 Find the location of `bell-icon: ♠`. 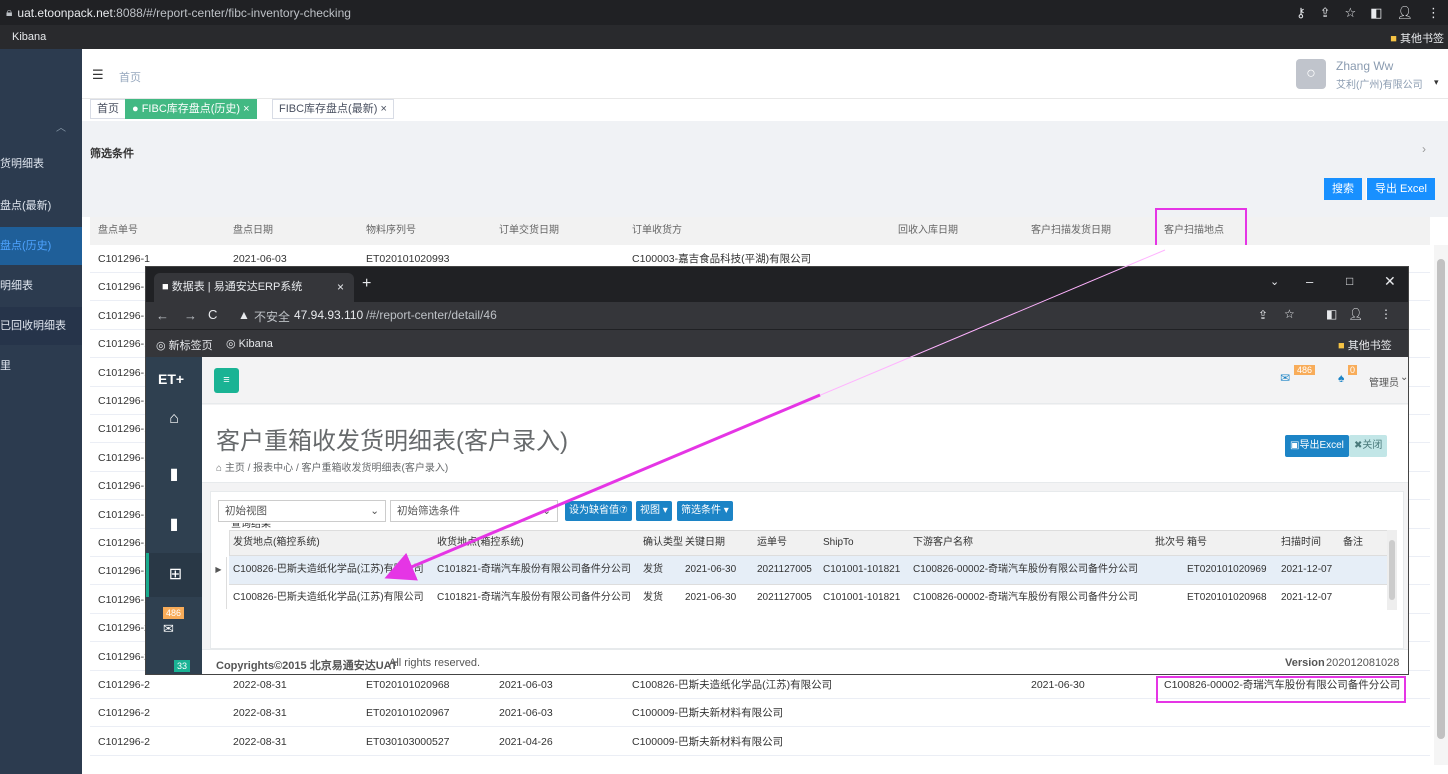

bell-icon: ♠ is located at coordinates (1341, 378).